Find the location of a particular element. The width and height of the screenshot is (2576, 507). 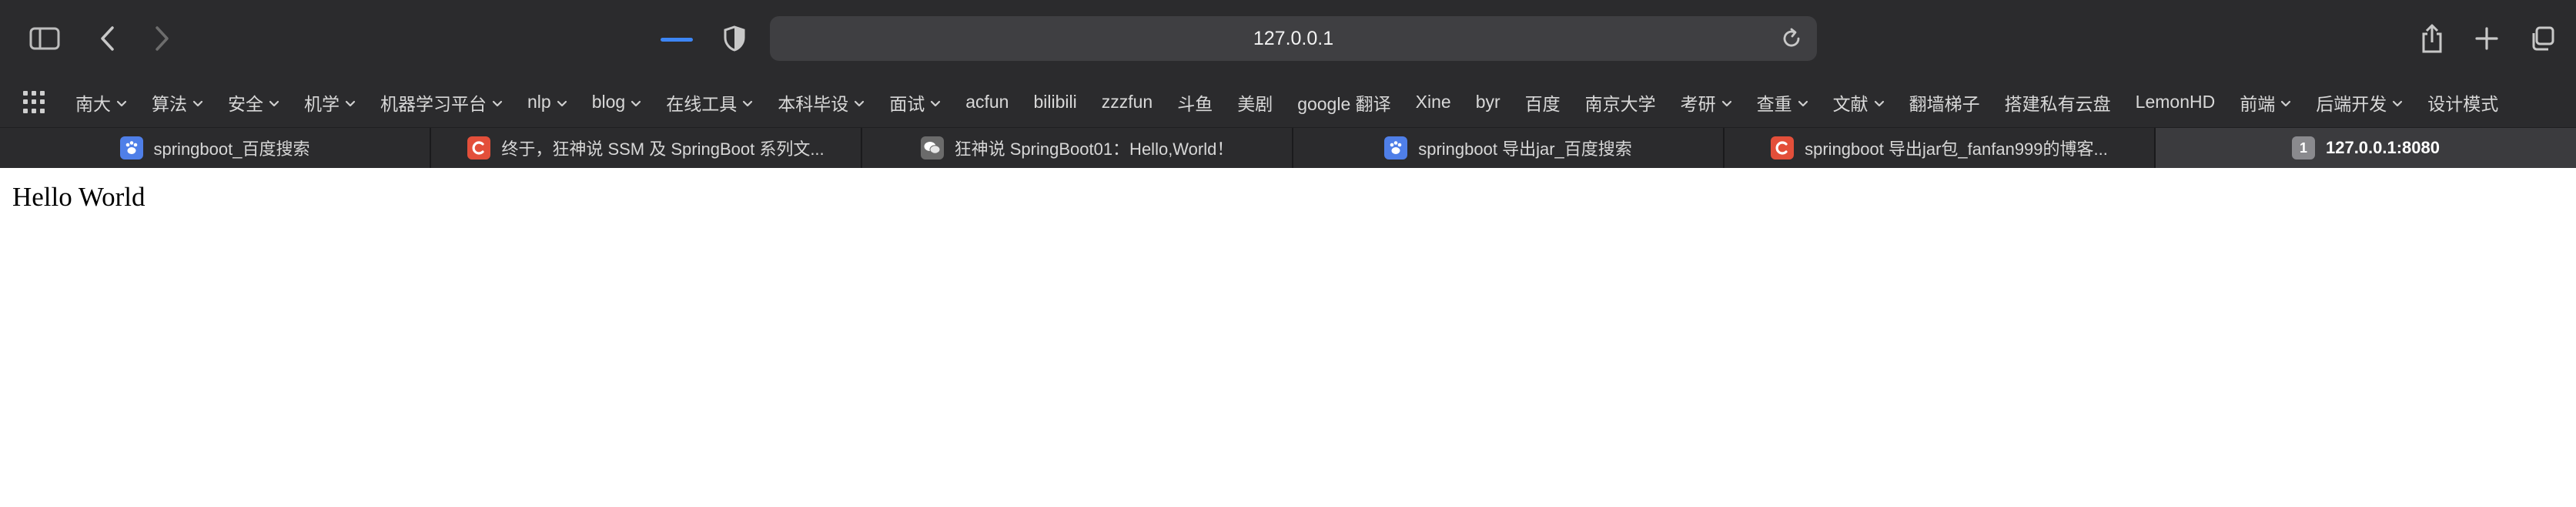

bookmark-label: 查重 is located at coordinates (1774, 103).